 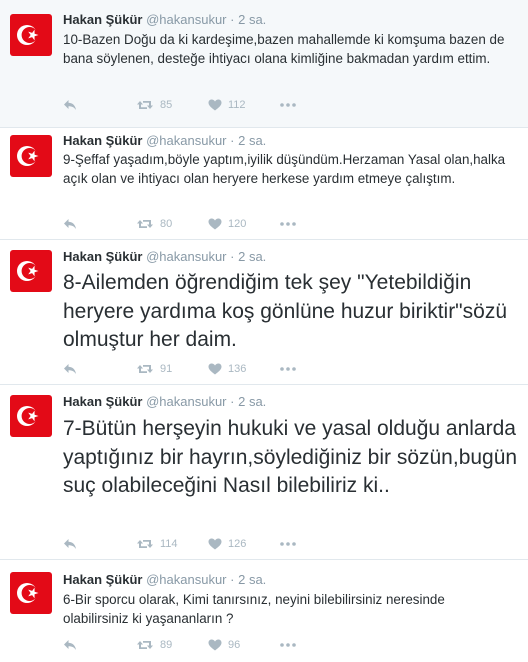 I want to click on like-button: 136, so click(x=227, y=369).